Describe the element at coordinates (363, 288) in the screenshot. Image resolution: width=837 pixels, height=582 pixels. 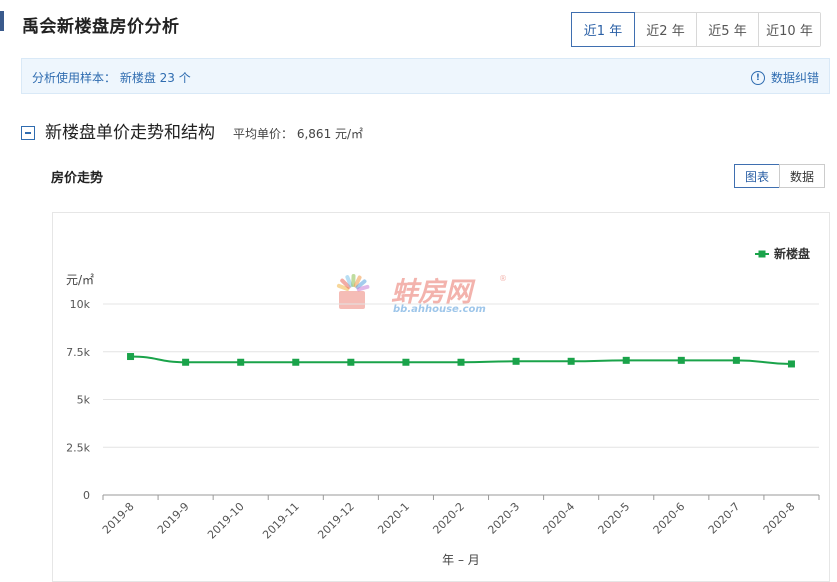
I see `watermark-petal` at that location.